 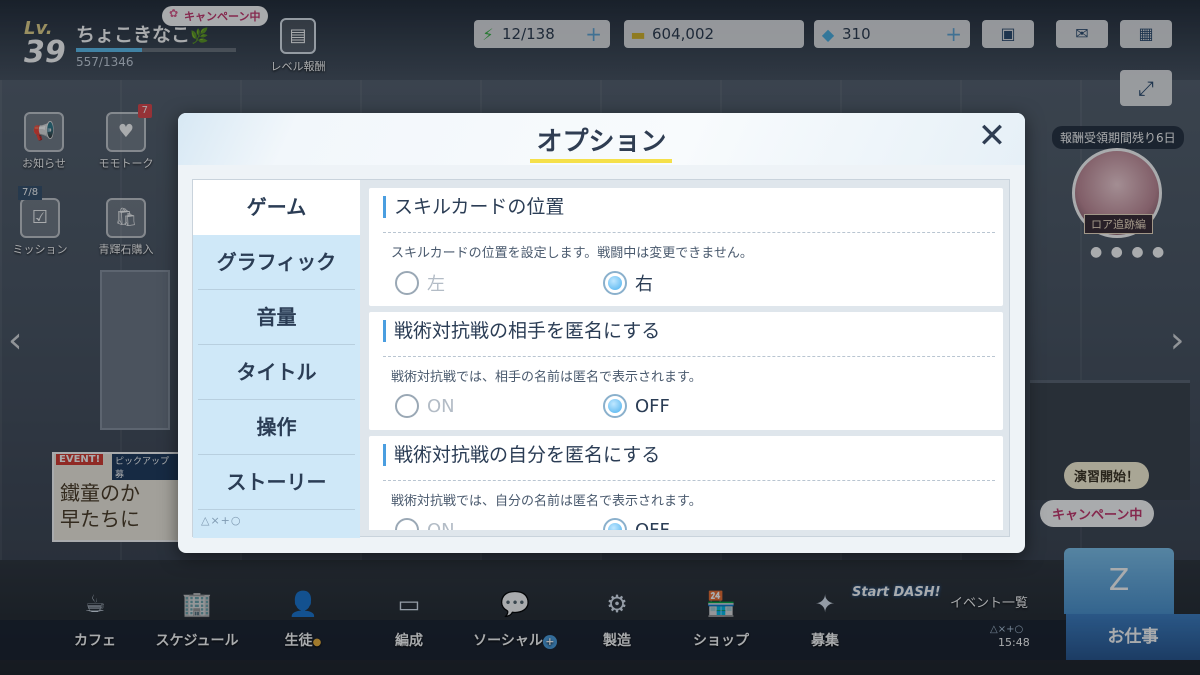 I want to click on tab-story: ストーリー, so click(x=276, y=482).